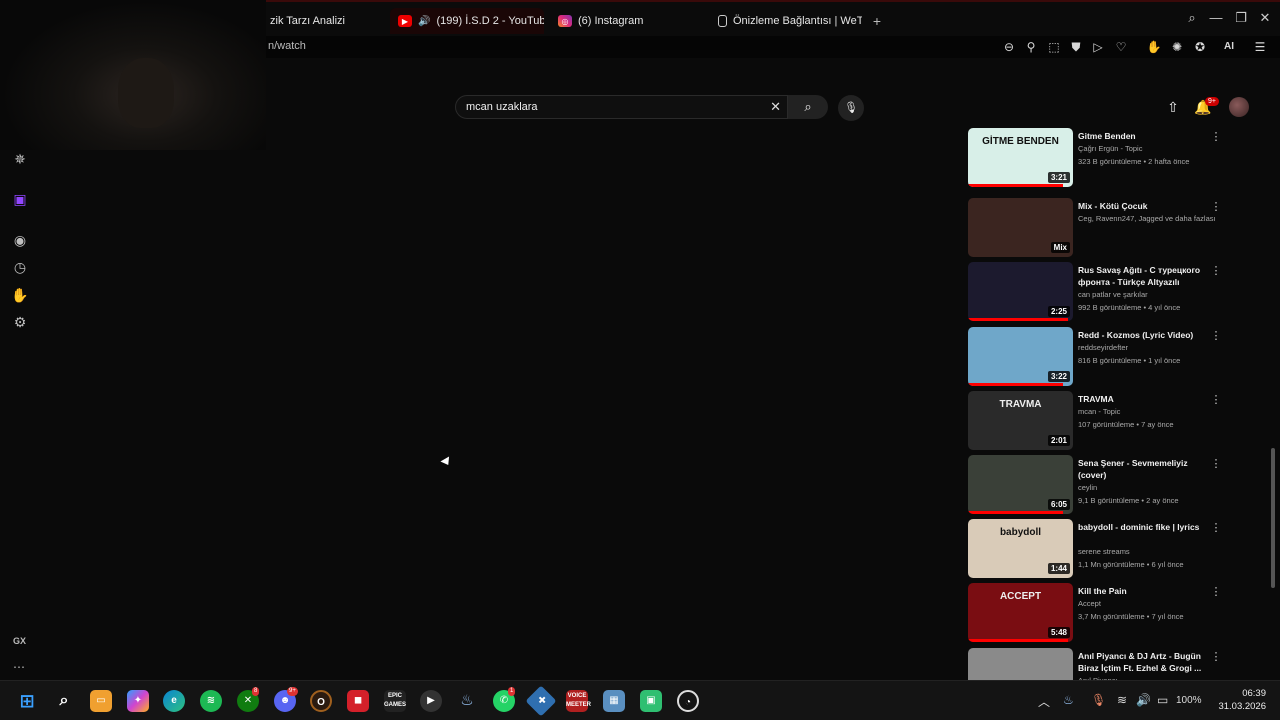 The width and height of the screenshot is (1280, 720). Describe the element at coordinates (1104, 551) in the screenshot. I see `channel-name: serene streams` at that location.